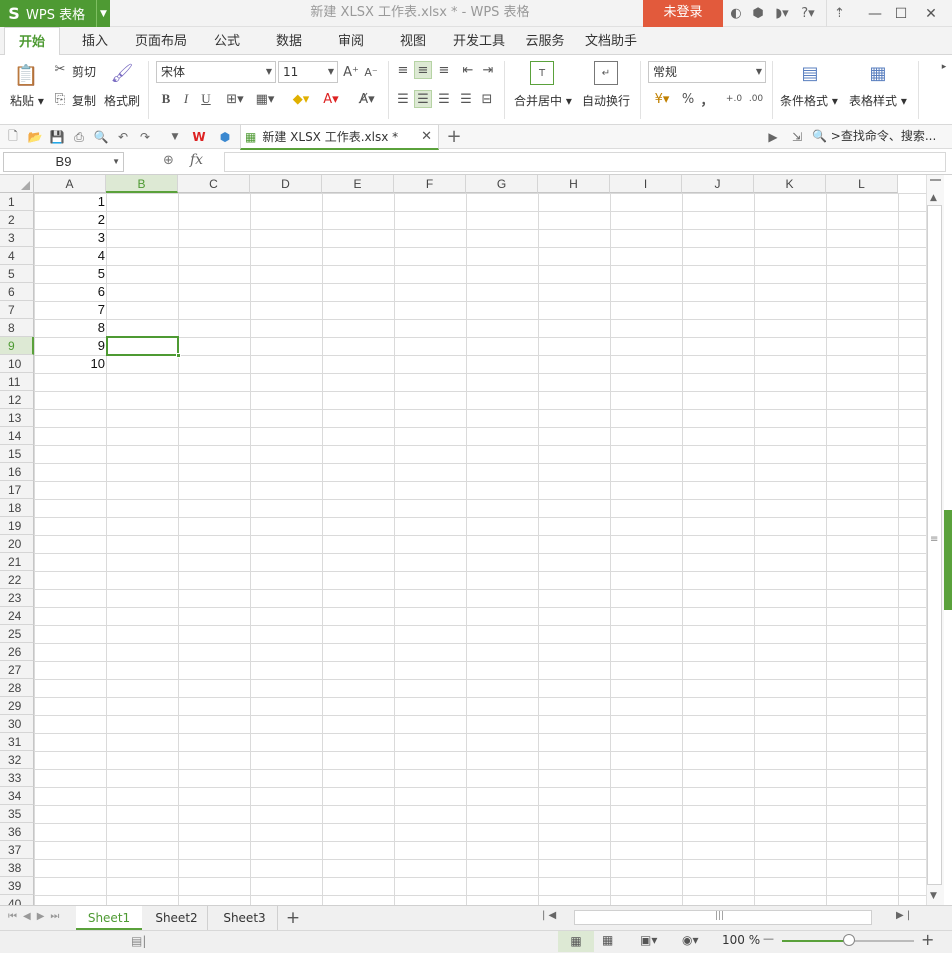  Describe the element at coordinates (17, 832) in the screenshot. I see `row-header: 36` at that location.